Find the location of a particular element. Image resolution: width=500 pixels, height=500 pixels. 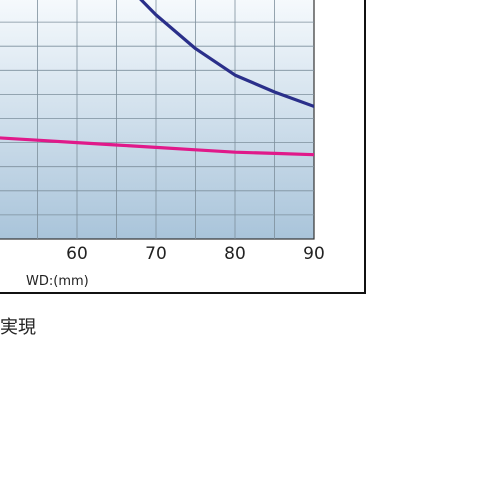

x-tick-label: 90 is located at coordinates (314, 254).